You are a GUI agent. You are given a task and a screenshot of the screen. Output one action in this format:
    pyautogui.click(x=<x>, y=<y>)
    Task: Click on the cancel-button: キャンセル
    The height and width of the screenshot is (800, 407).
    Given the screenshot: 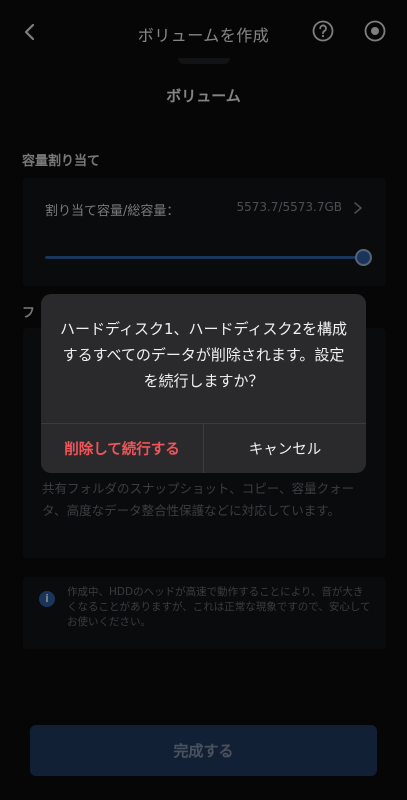 What is the action you would take?
    pyautogui.click(x=285, y=448)
    